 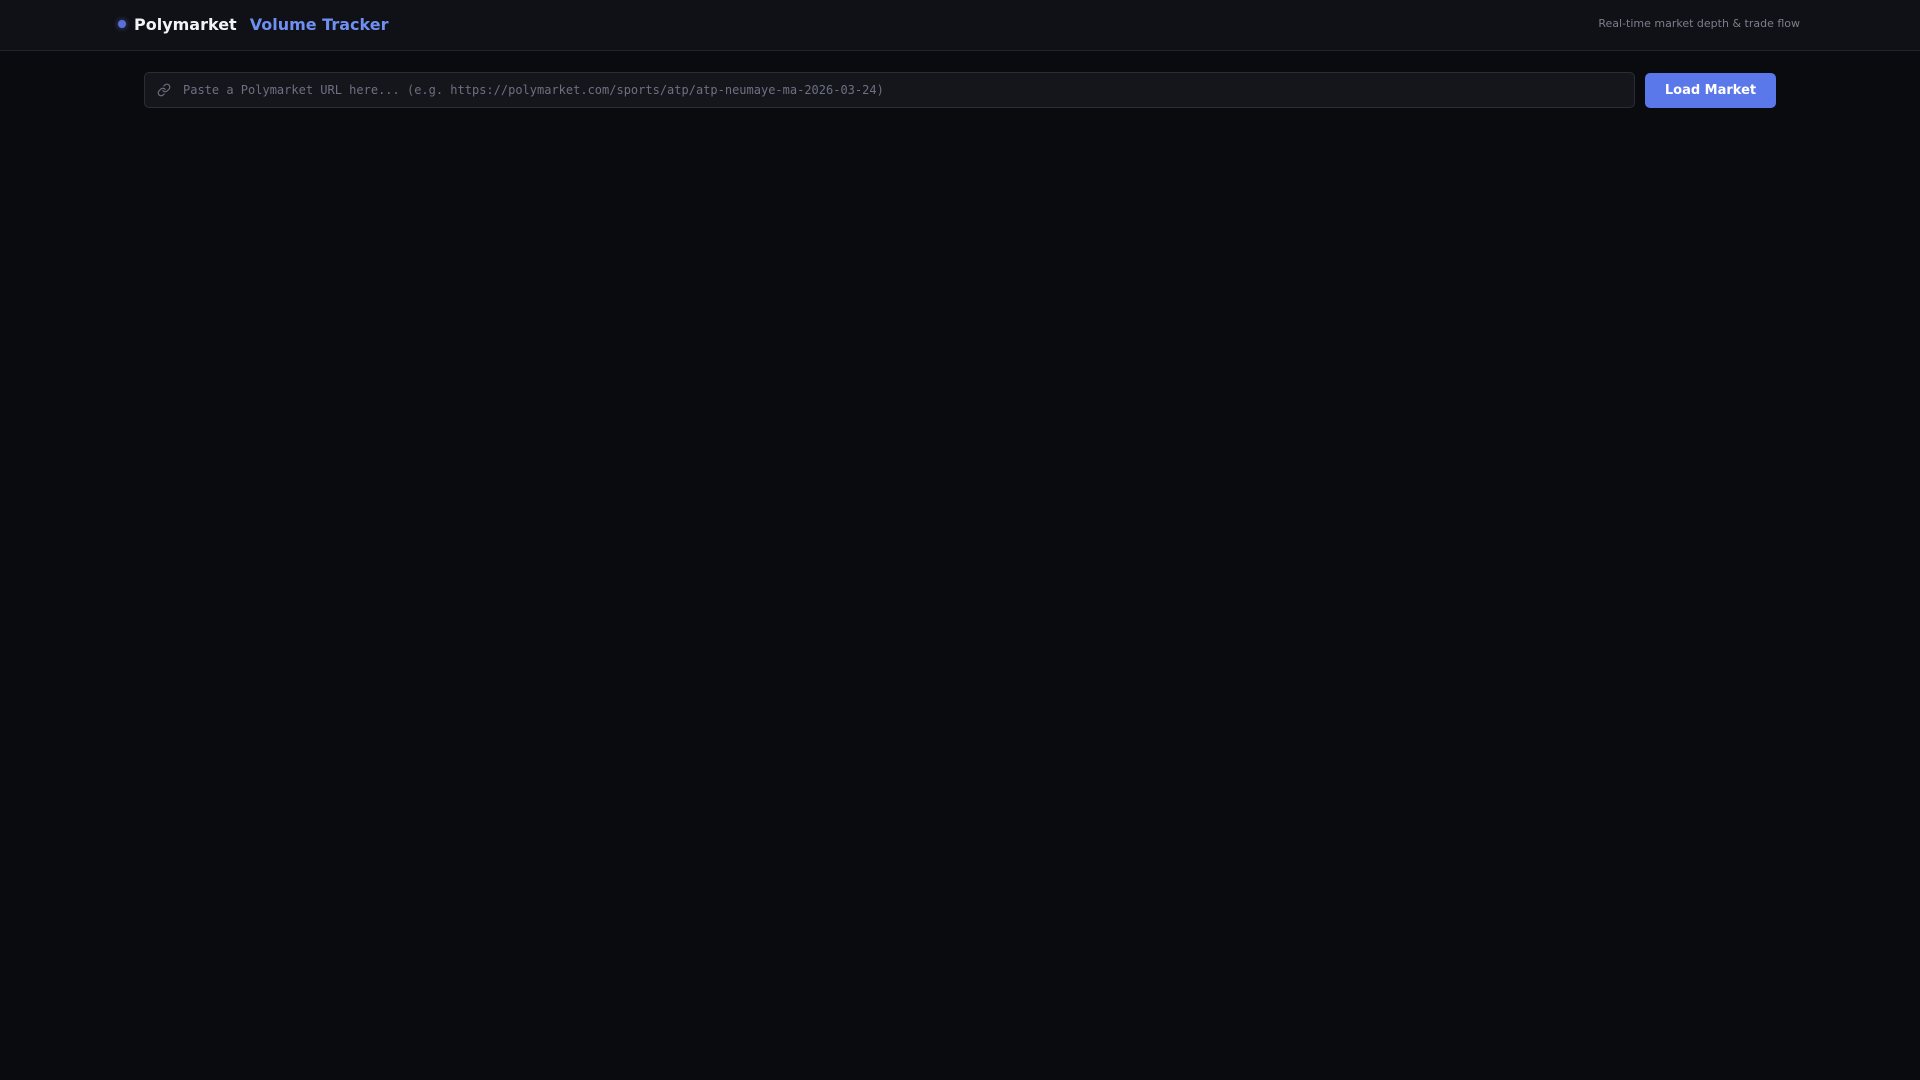 I want to click on brand: Polymarket Volume Tracker, so click(x=253, y=24).